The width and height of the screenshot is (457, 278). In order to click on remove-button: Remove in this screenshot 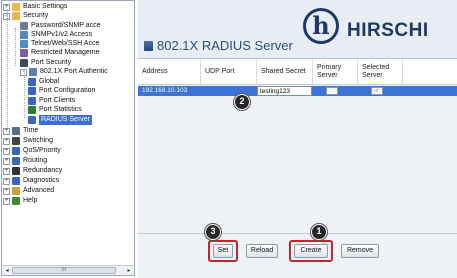, I will do `click(360, 251)`.